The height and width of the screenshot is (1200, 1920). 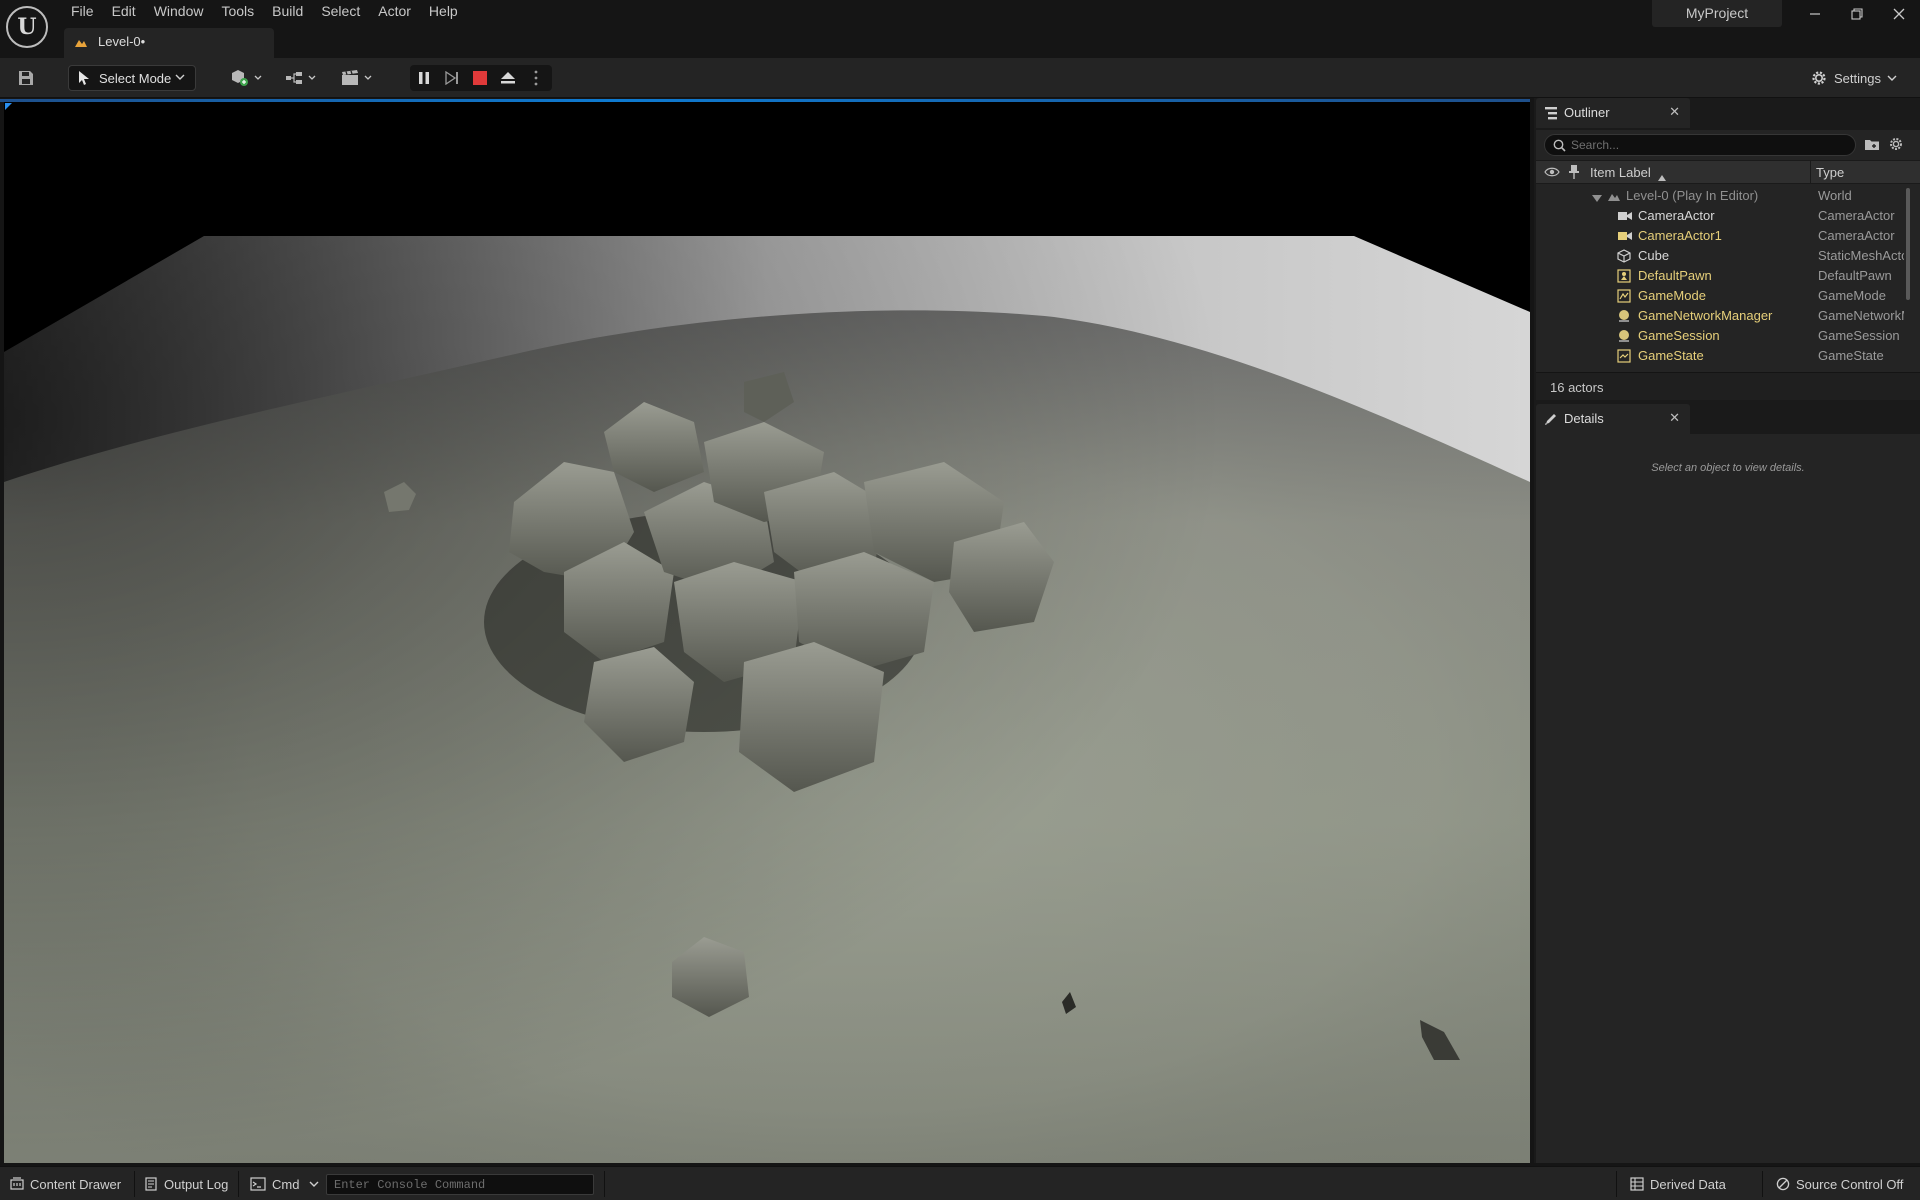 What do you see at coordinates (424, 78) in the screenshot?
I see `pause-icon` at bounding box center [424, 78].